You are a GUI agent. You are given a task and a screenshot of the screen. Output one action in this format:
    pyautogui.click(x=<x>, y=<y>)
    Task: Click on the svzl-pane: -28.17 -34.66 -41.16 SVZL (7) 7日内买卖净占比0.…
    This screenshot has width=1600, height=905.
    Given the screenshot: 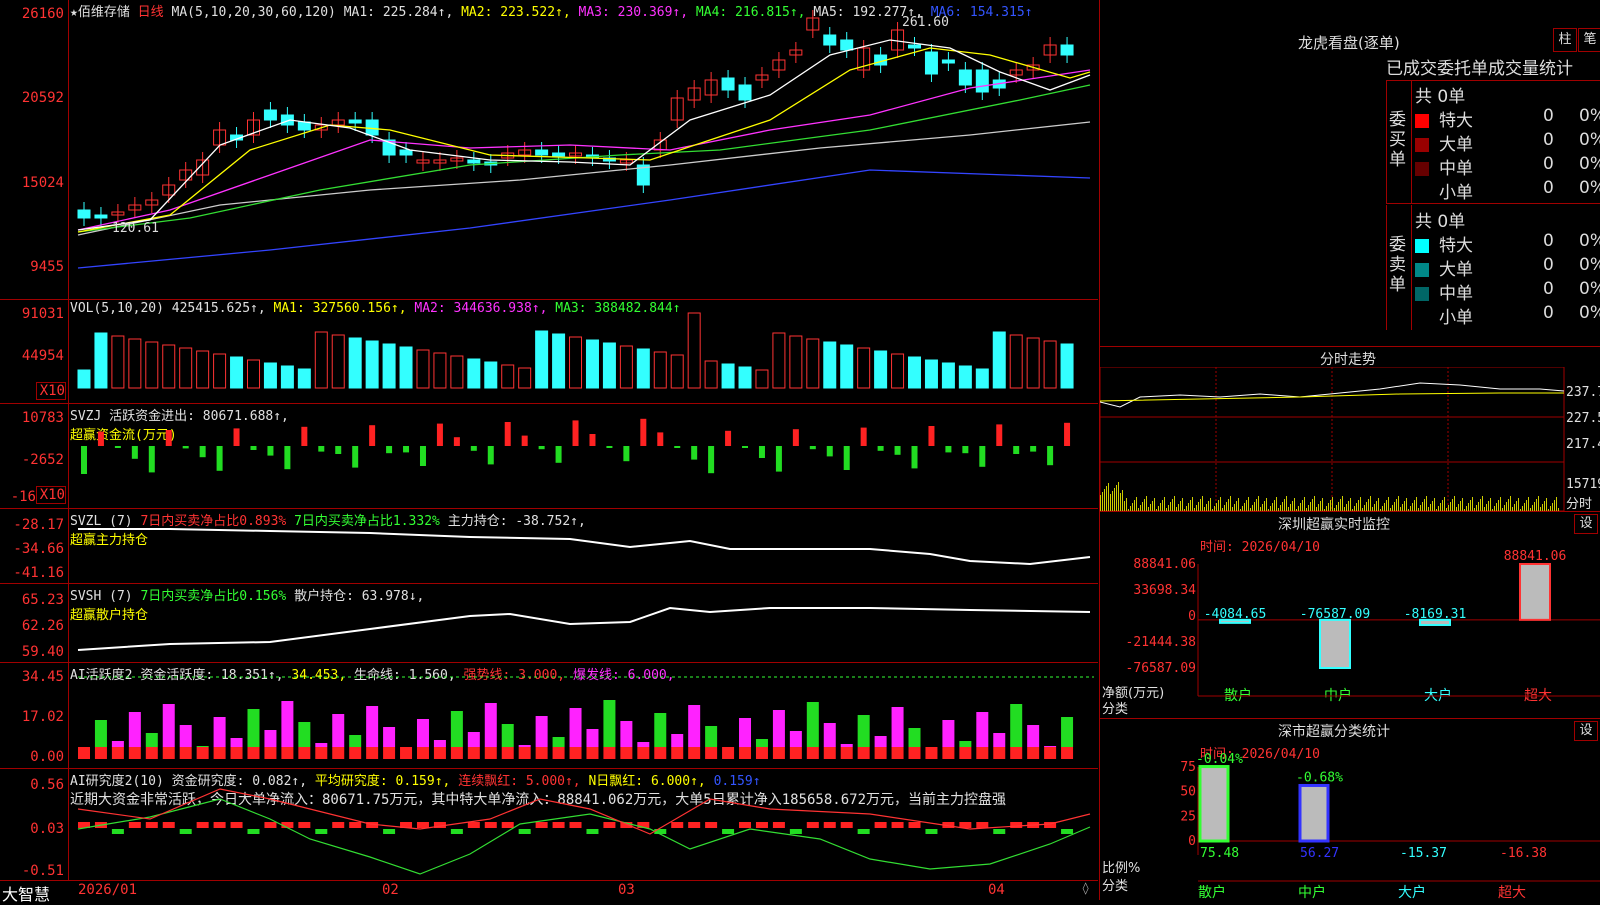 What is the action you would take?
    pyautogui.click(x=549, y=546)
    